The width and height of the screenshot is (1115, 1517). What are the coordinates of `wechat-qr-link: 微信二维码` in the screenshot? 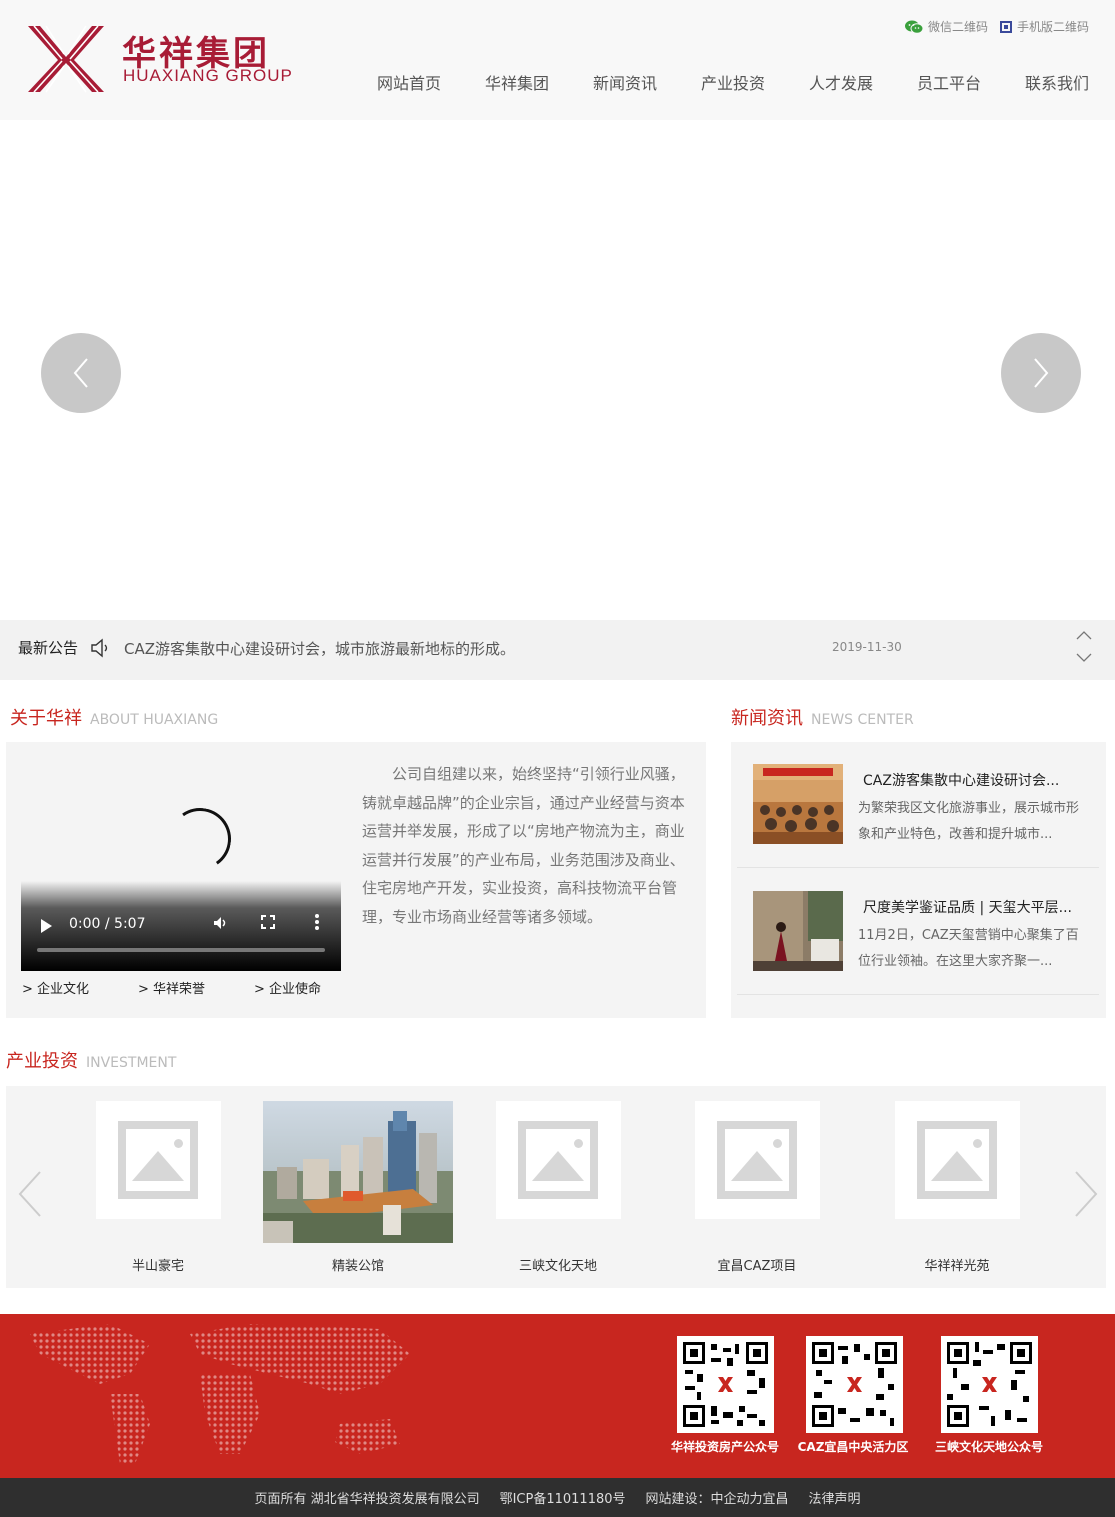 It's located at (946, 26).